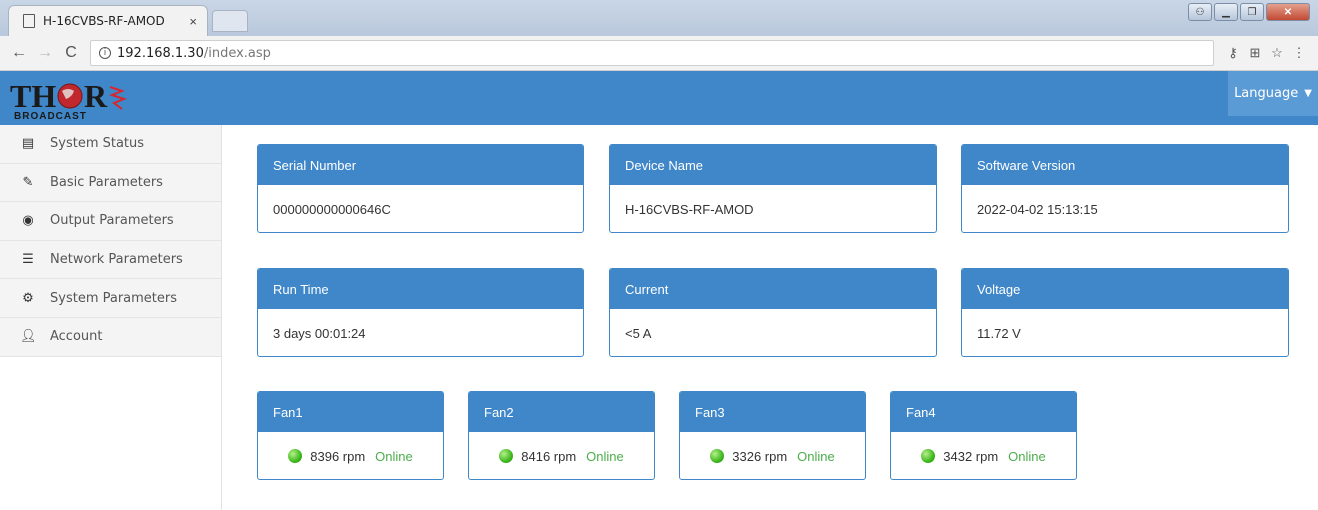 This screenshot has height=510, width=1318. Describe the element at coordinates (106, 182) in the screenshot. I see `sidebar-item-label: Basic Parameters` at that location.